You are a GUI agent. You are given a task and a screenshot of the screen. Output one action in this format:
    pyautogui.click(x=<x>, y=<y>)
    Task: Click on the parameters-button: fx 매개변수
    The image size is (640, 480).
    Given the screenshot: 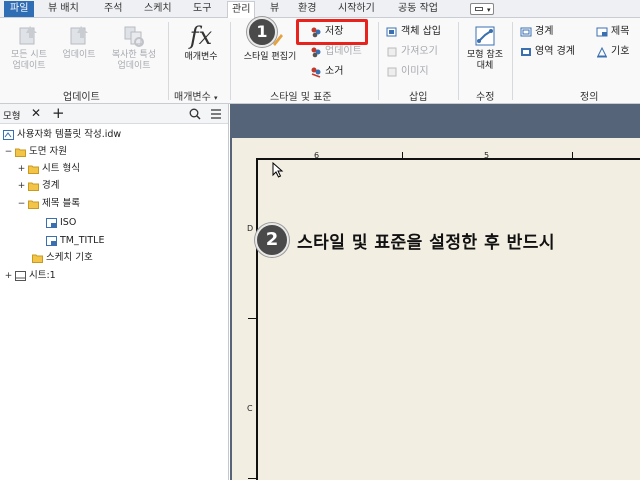 What is the action you would take?
    pyautogui.click(x=201, y=42)
    